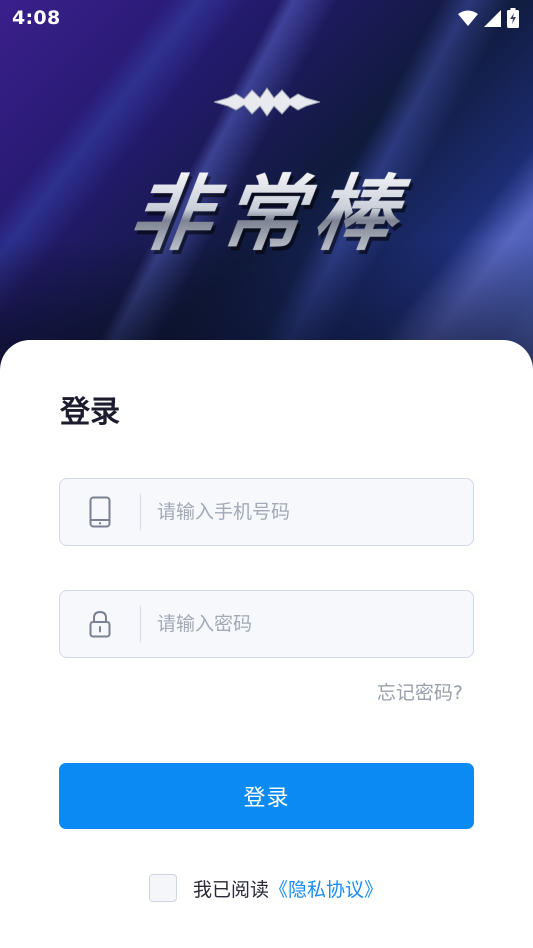 The image size is (533, 948). What do you see at coordinates (513, 18) in the screenshot?
I see `battery-charging-icon` at bounding box center [513, 18].